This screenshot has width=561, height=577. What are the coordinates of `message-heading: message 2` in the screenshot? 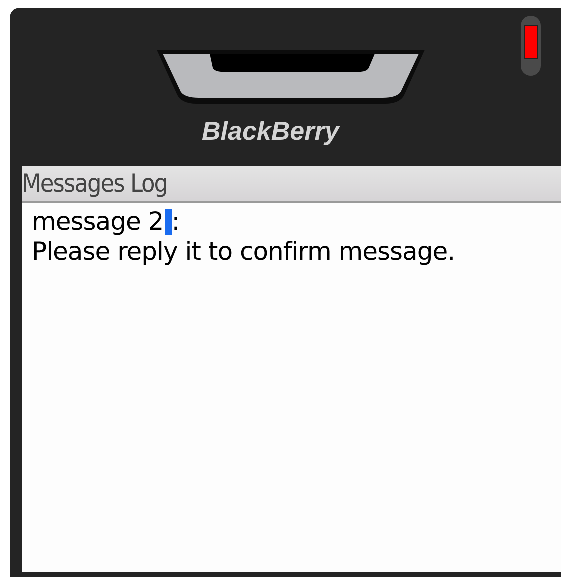 It's located at (98, 222).